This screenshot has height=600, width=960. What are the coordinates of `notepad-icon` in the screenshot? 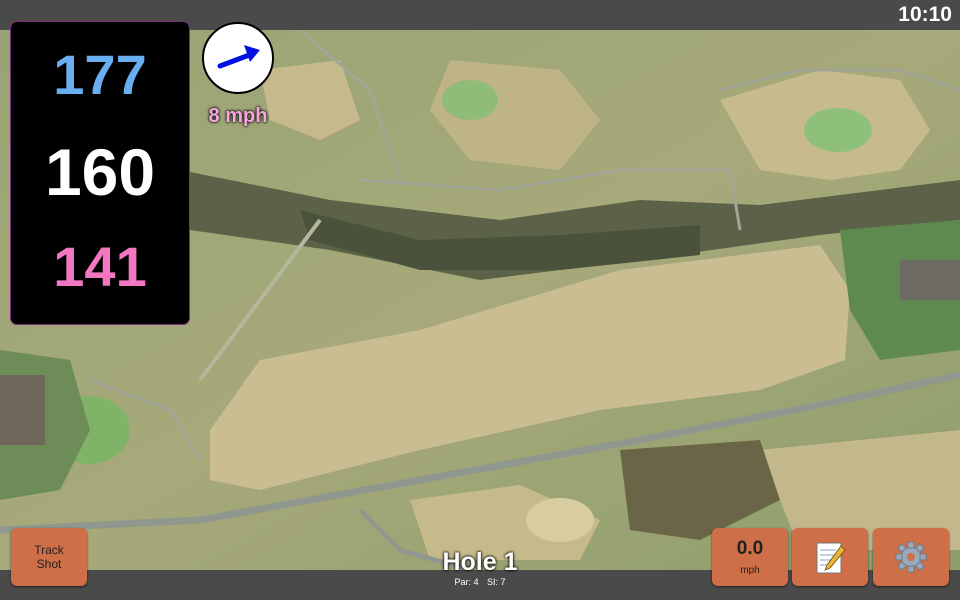 It's located at (831, 558).